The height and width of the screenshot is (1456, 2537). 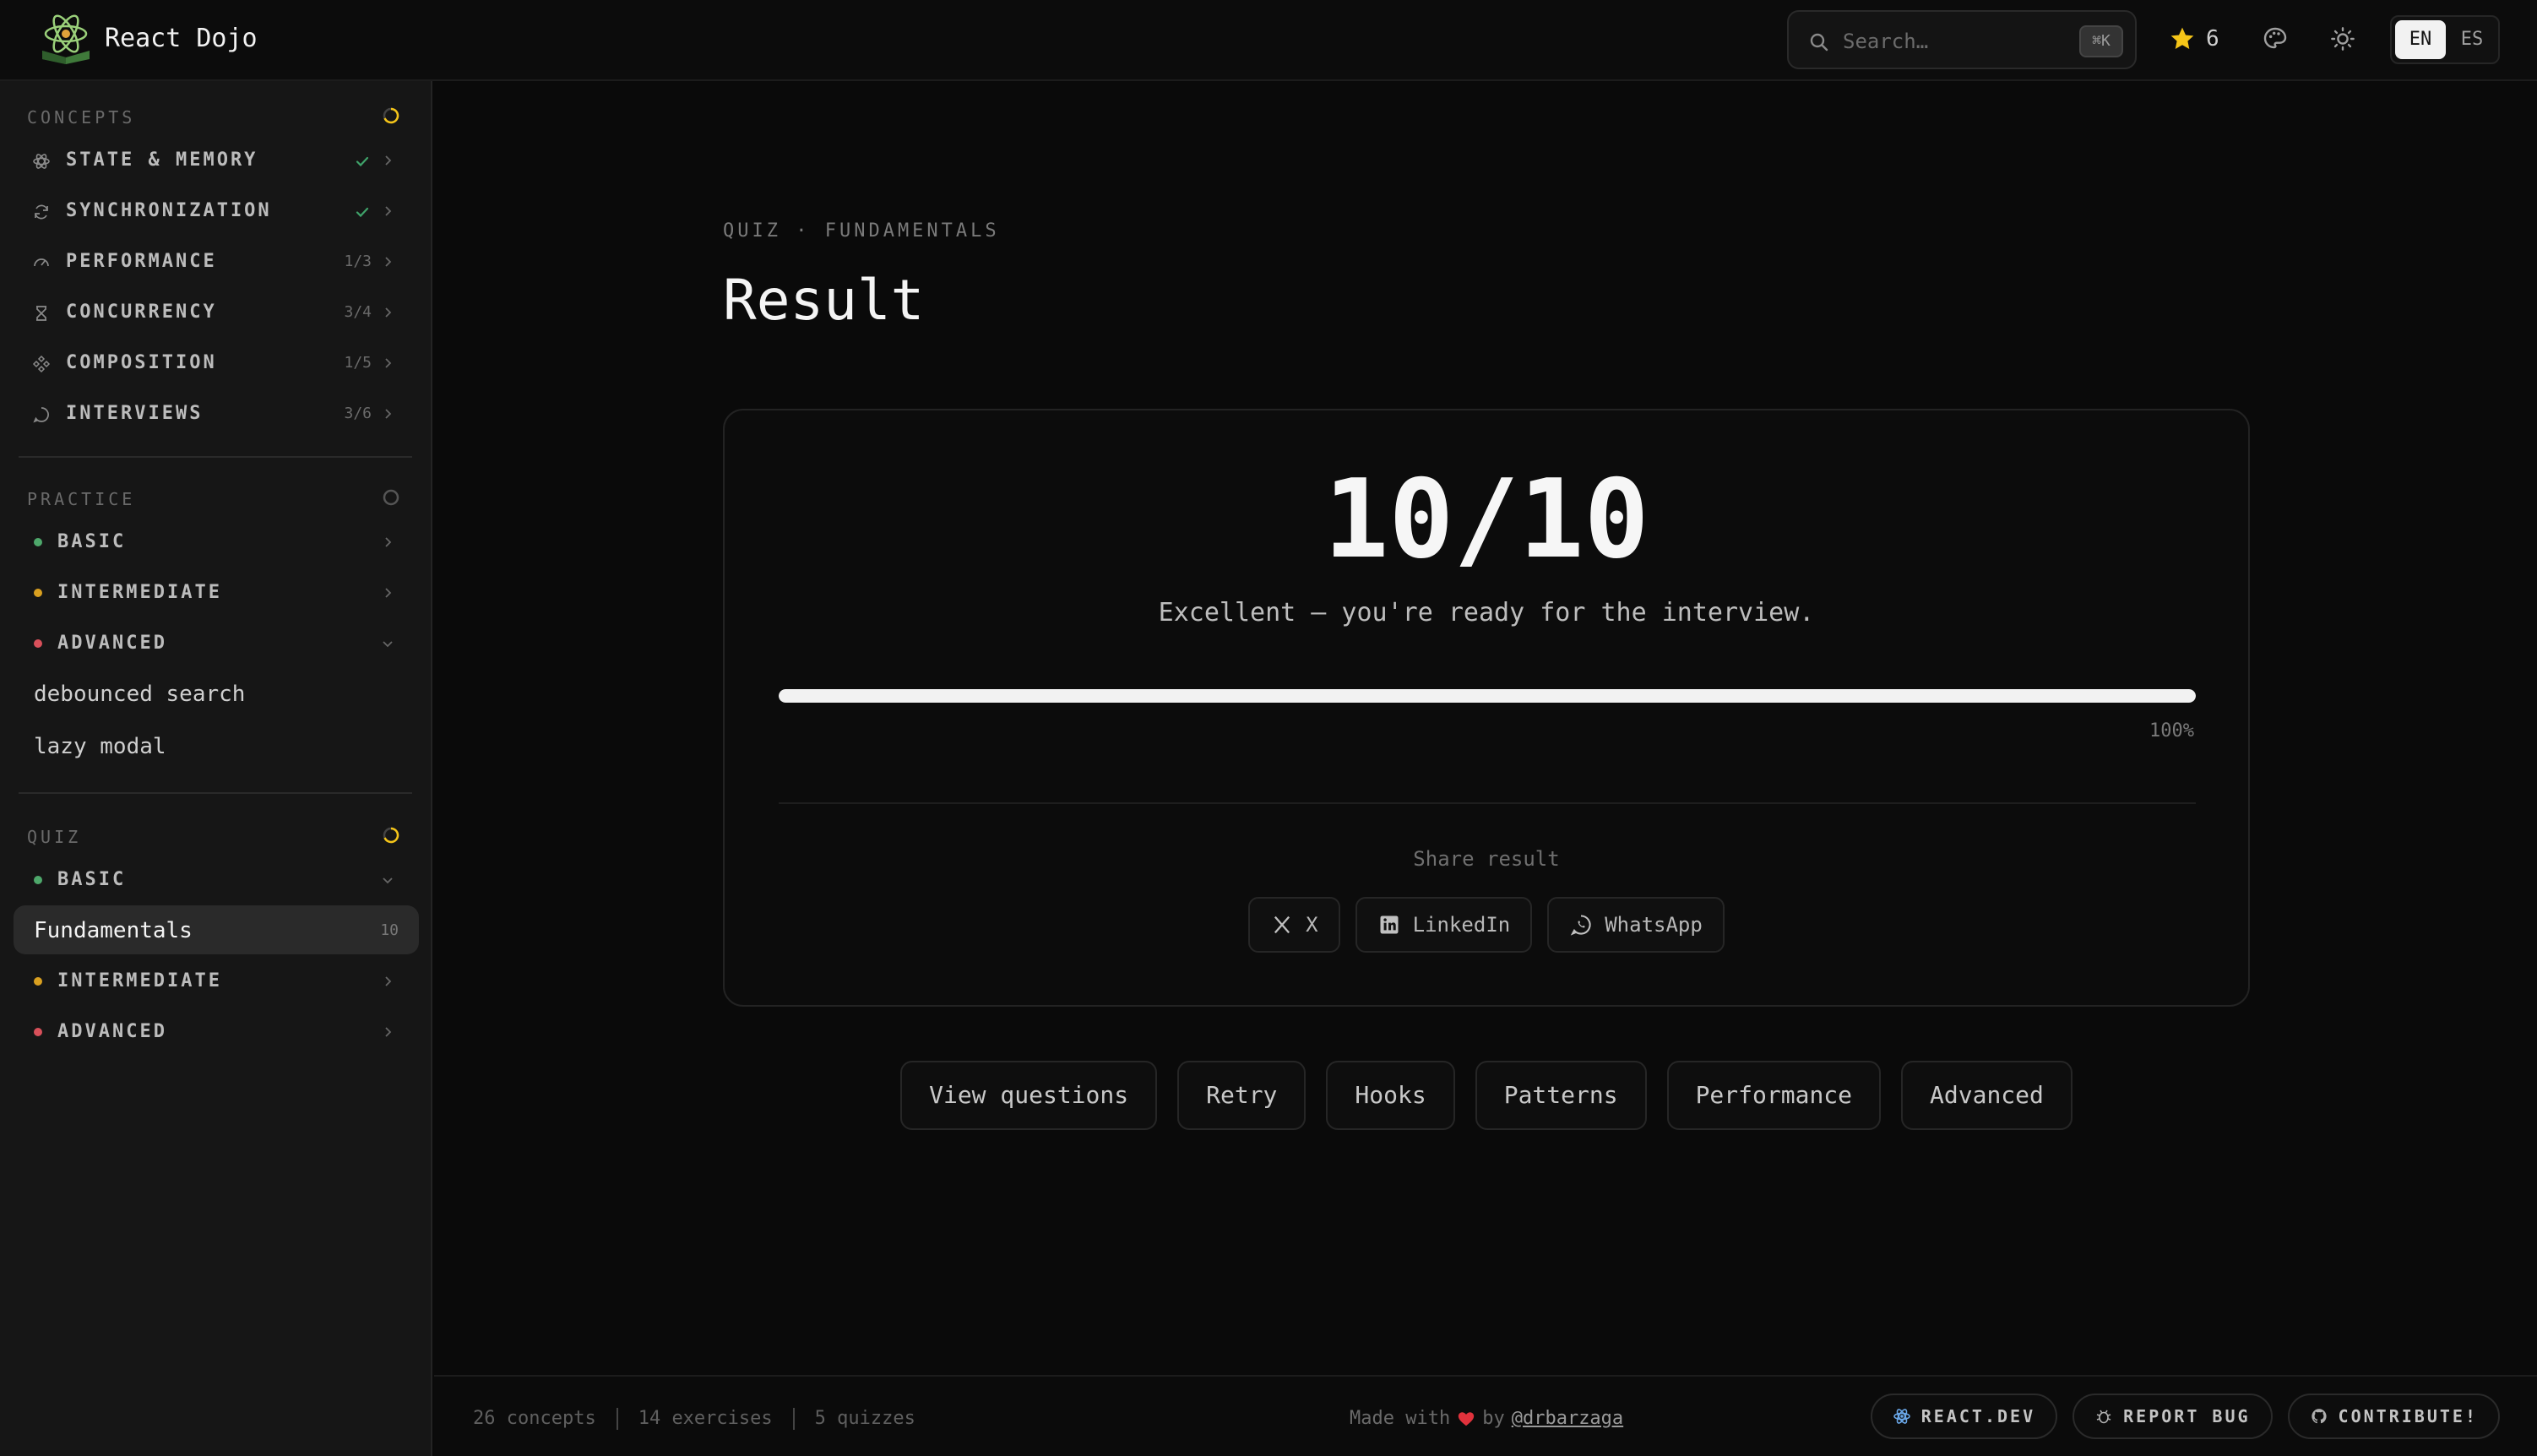 What do you see at coordinates (216, 261) in the screenshot?
I see `sidebar-item-performance: PERFORMANCE 1/3` at bounding box center [216, 261].